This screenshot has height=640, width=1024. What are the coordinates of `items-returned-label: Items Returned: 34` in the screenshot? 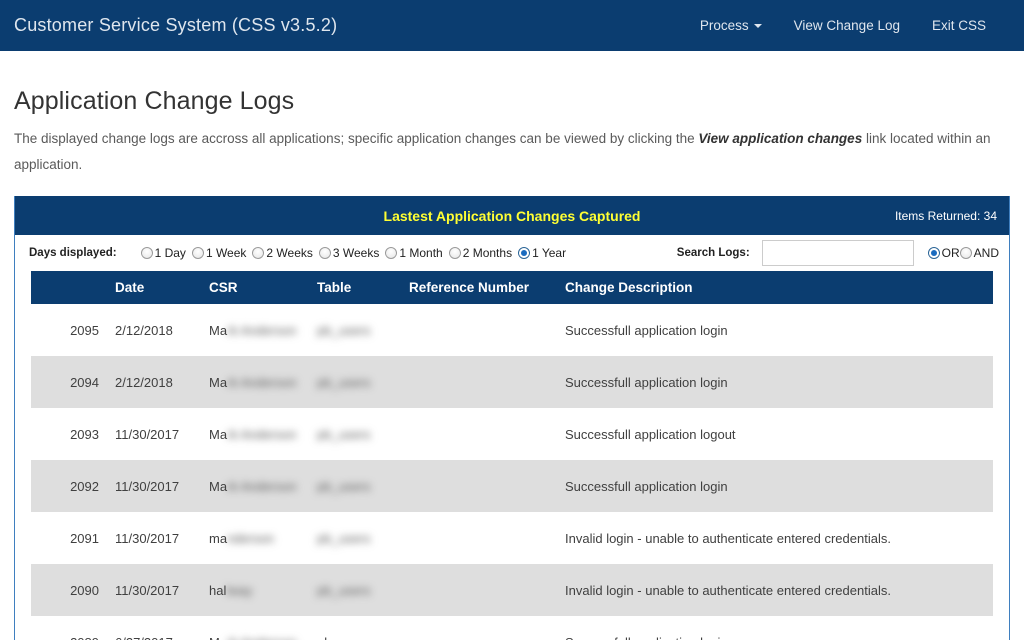 It's located at (945, 215).